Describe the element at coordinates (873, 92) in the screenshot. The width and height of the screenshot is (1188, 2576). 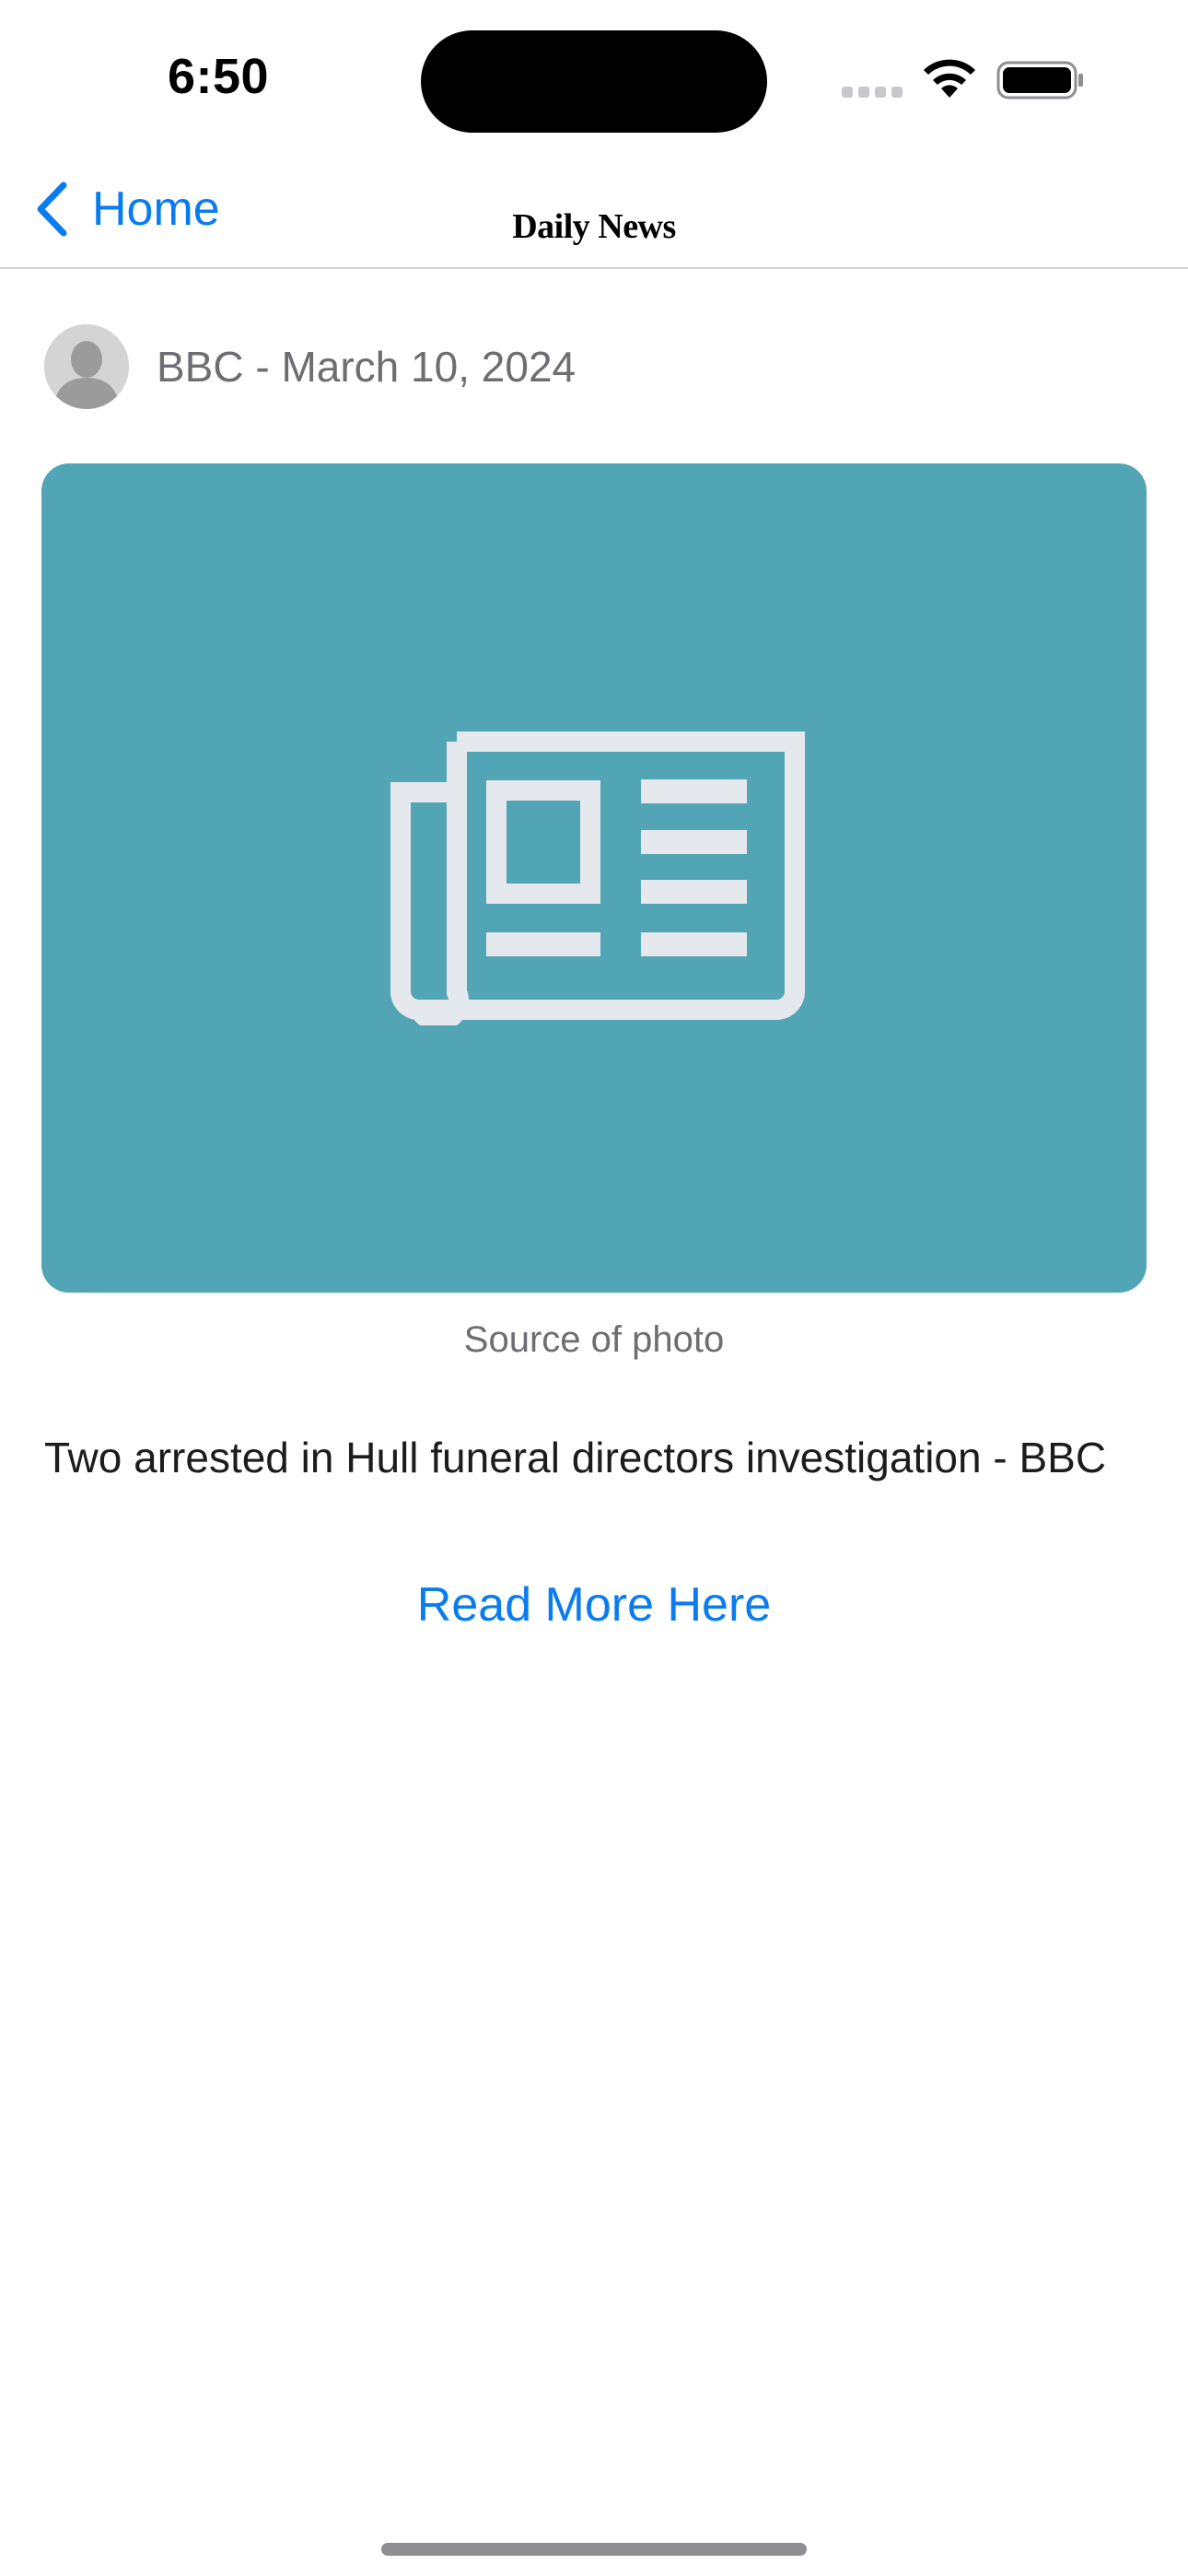
I see `cellular-signal-icon` at that location.